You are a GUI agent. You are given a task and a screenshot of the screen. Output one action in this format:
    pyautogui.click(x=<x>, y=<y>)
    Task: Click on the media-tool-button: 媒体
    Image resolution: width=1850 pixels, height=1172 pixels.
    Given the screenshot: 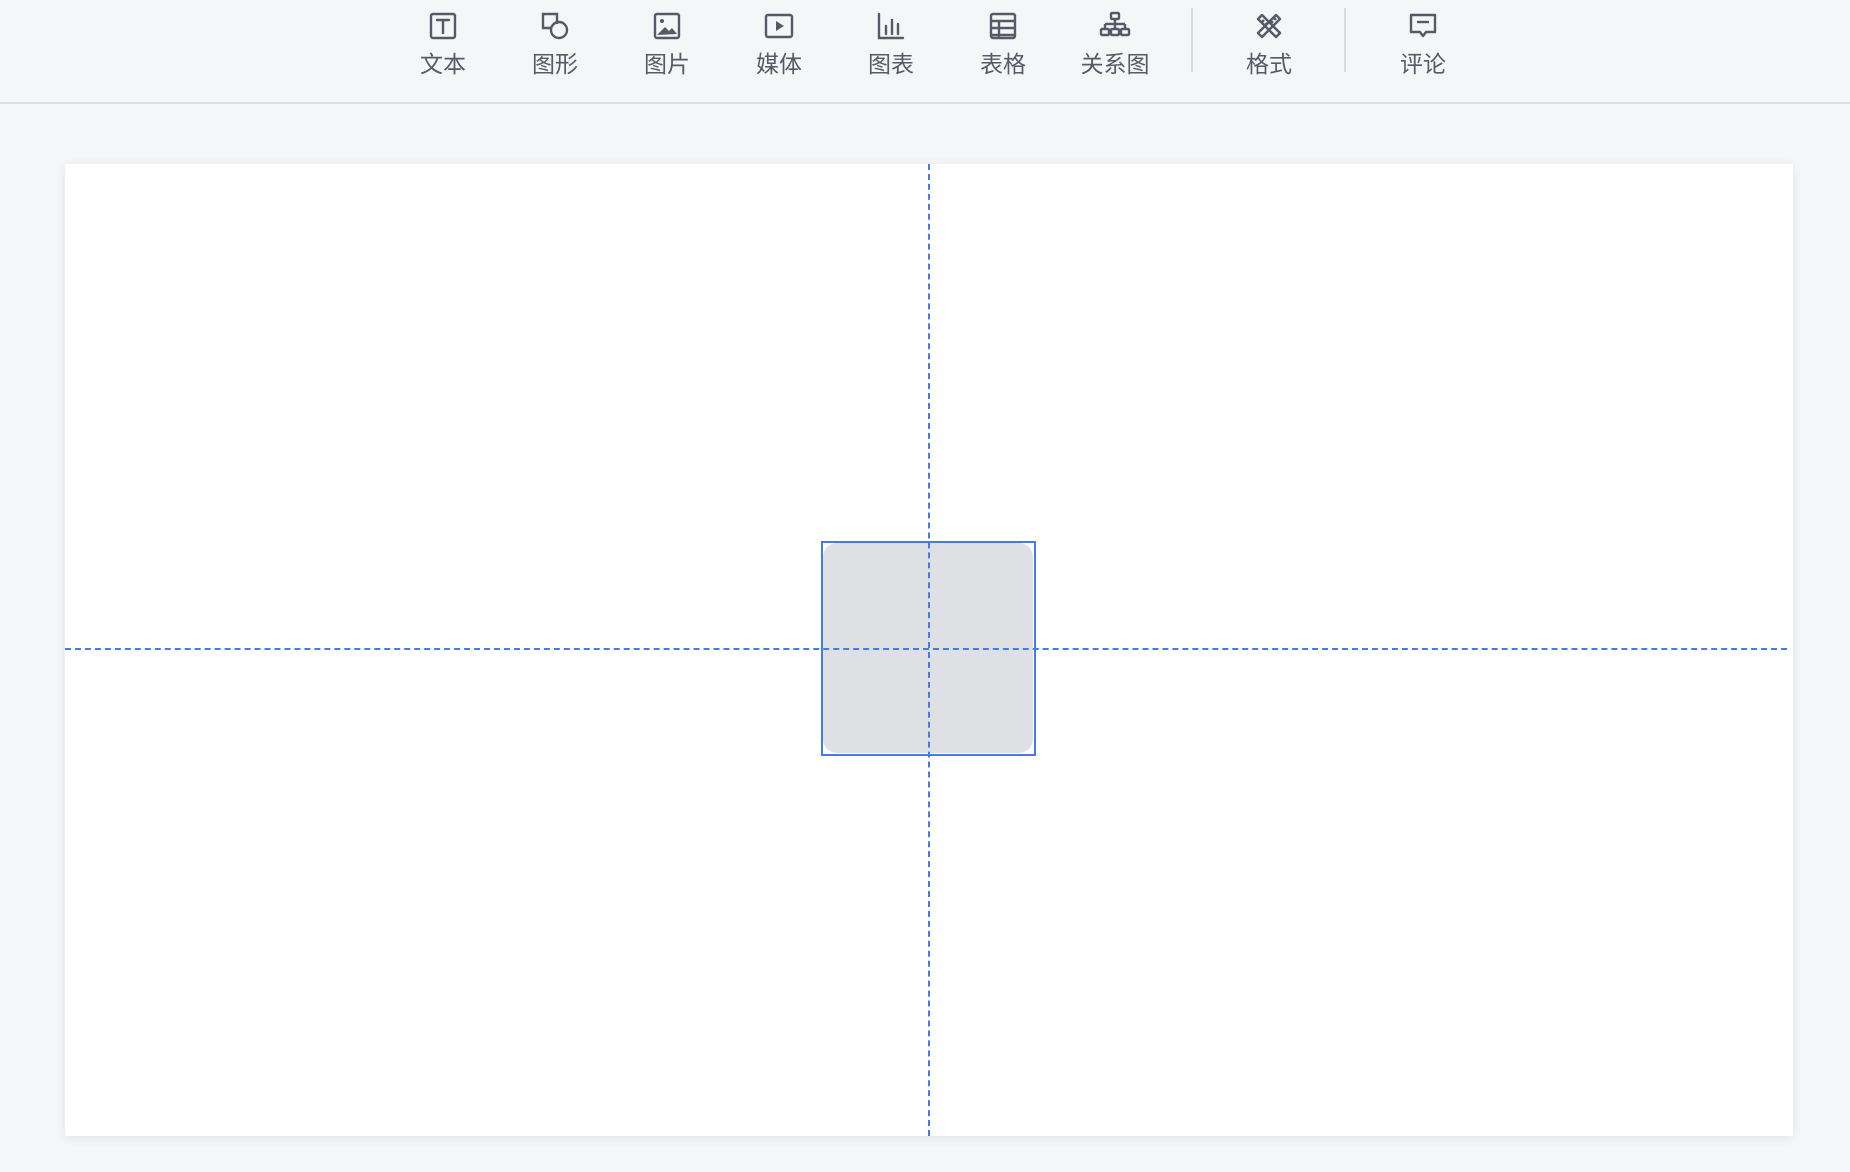 What is the action you would take?
    pyautogui.click(x=779, y=50)
    